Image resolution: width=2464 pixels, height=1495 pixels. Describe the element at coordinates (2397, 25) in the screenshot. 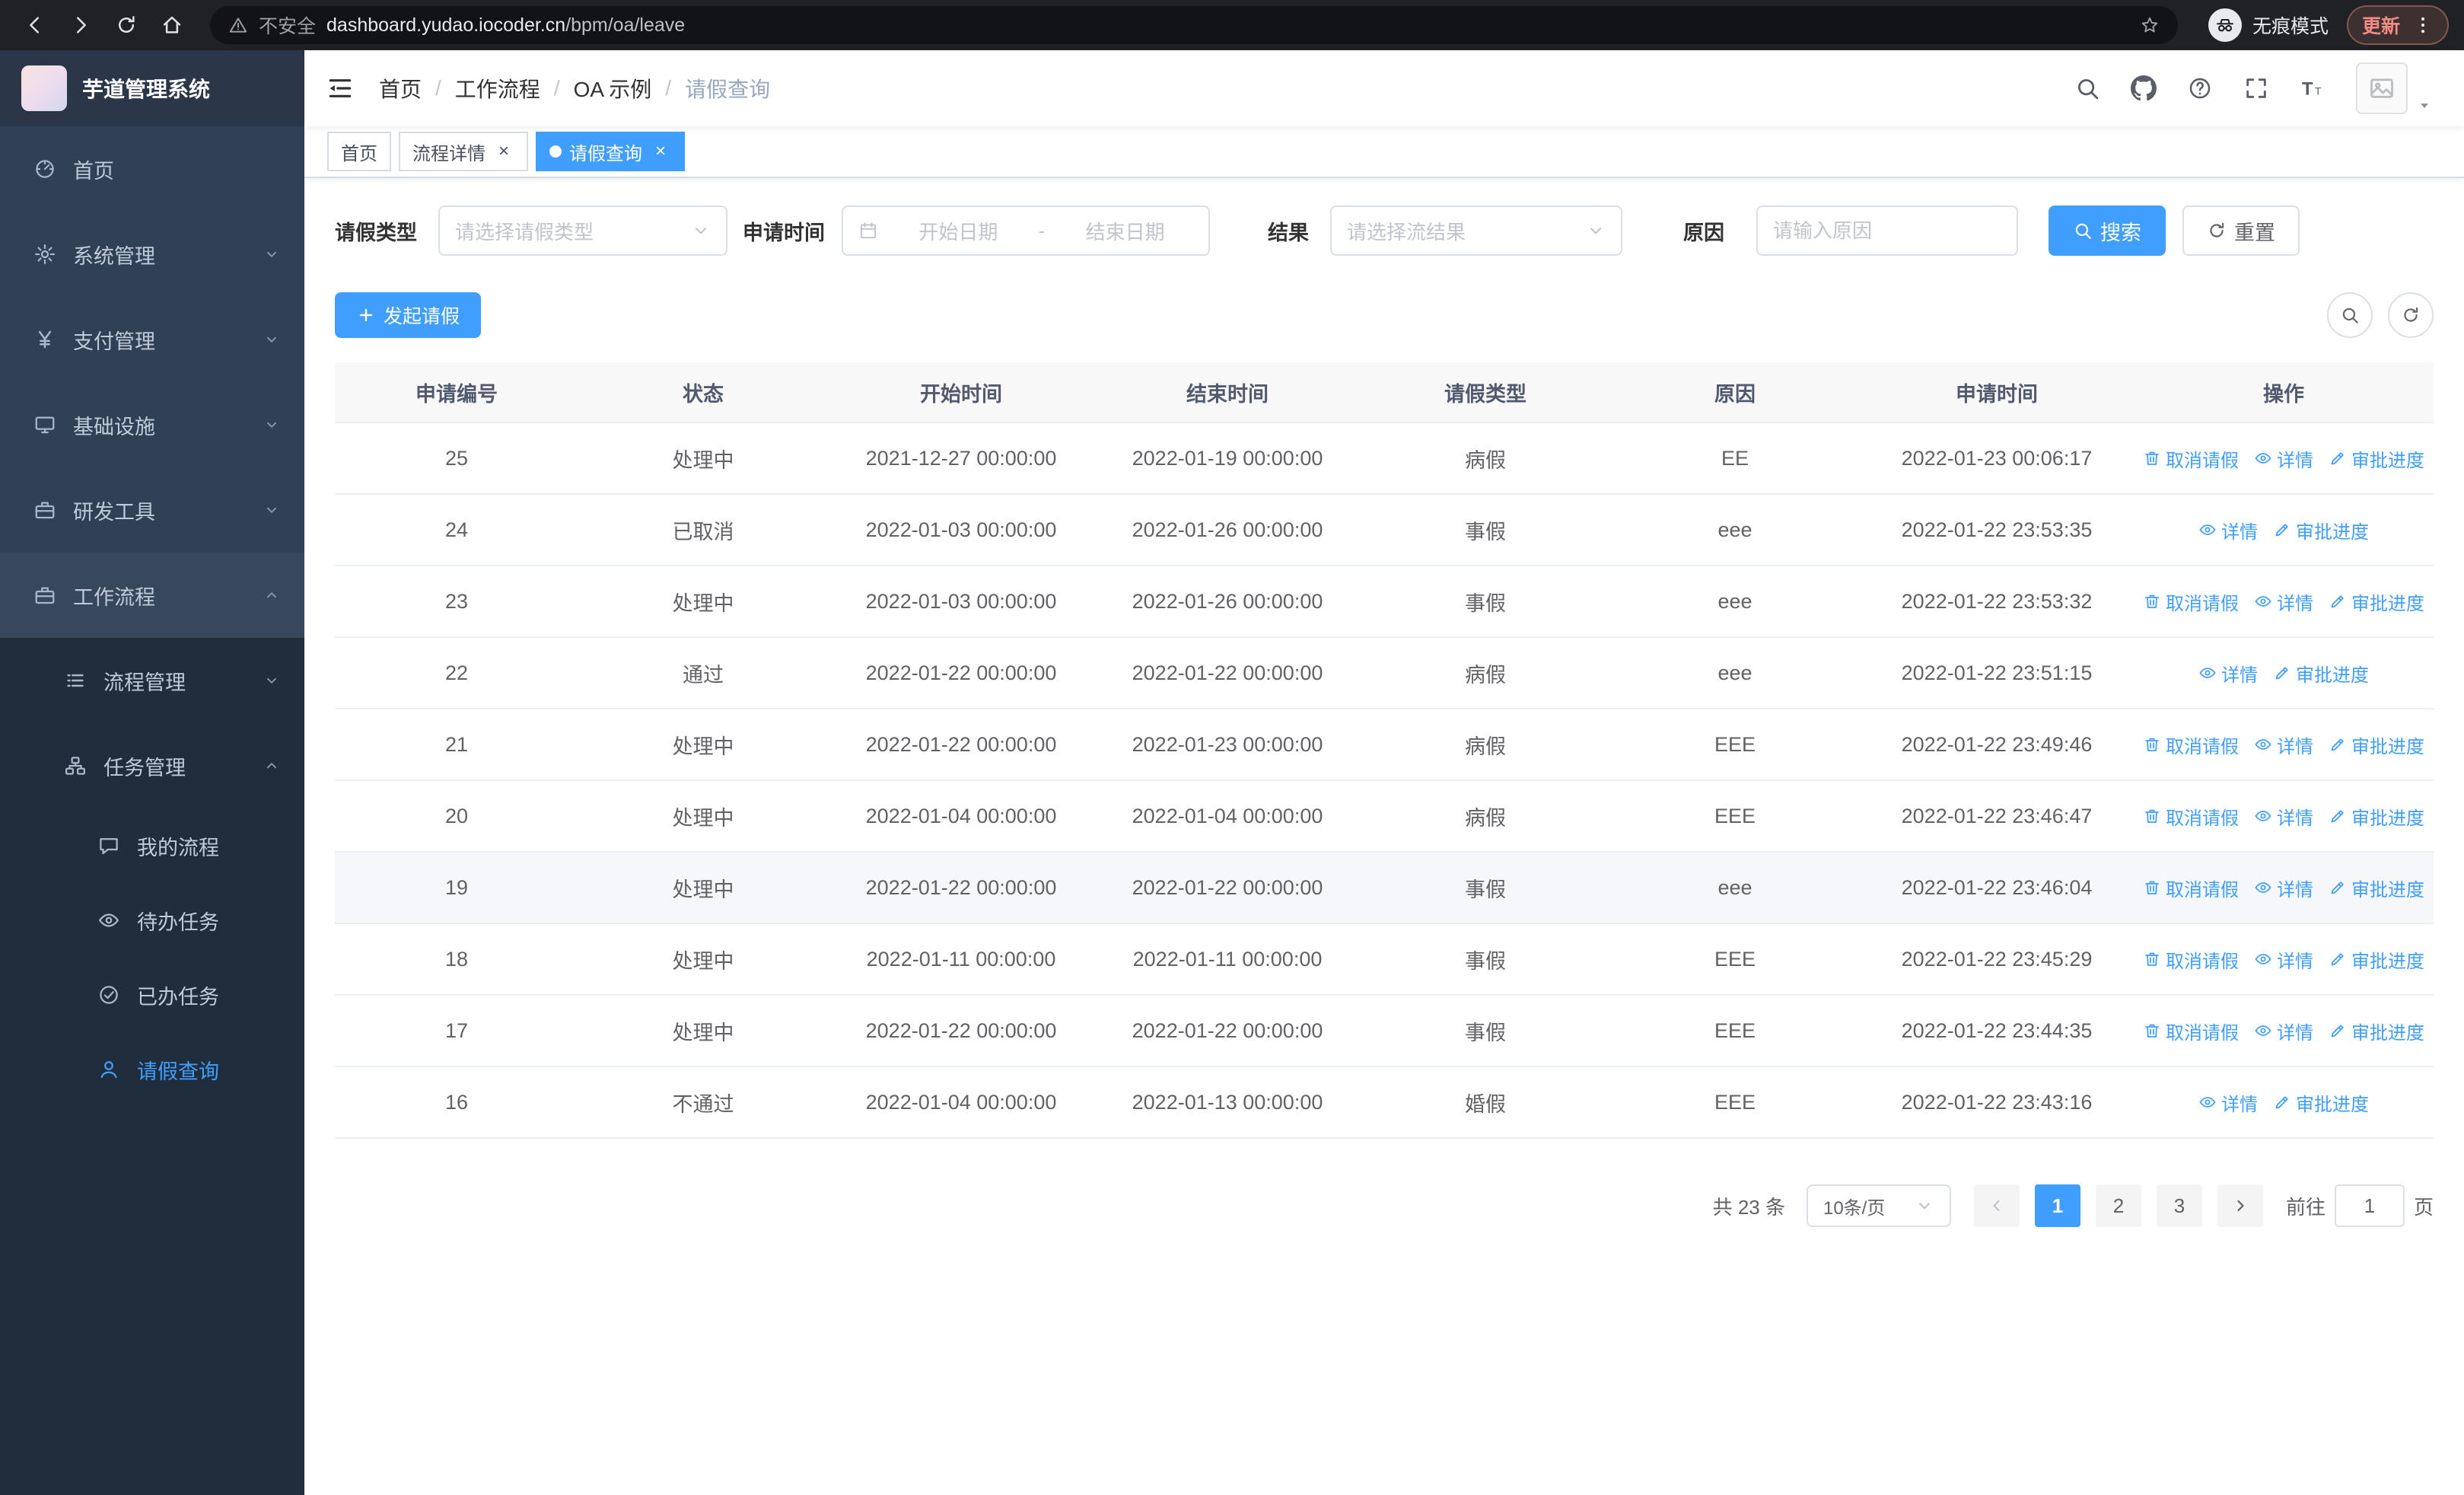

I see `browser-update-button: 更新` at that location.